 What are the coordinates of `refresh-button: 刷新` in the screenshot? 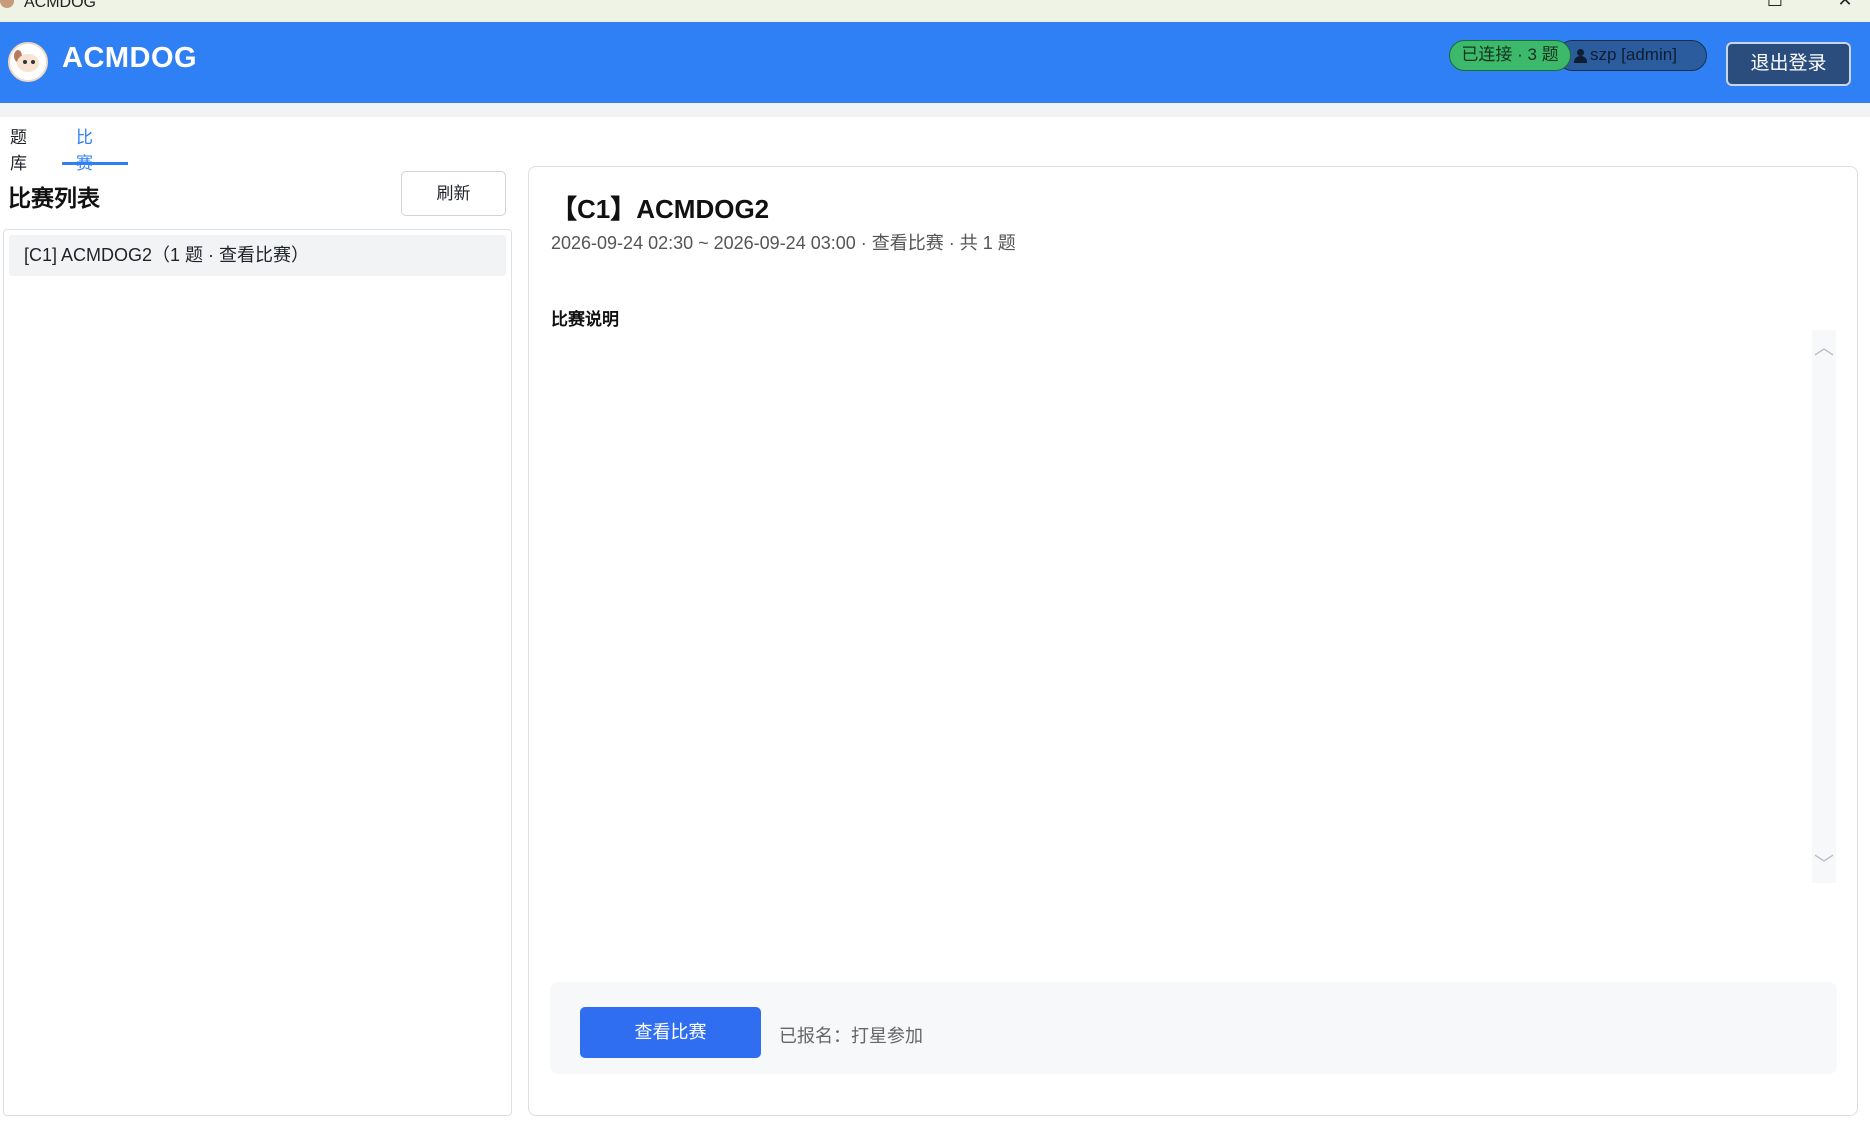 It's located at (453, 193).